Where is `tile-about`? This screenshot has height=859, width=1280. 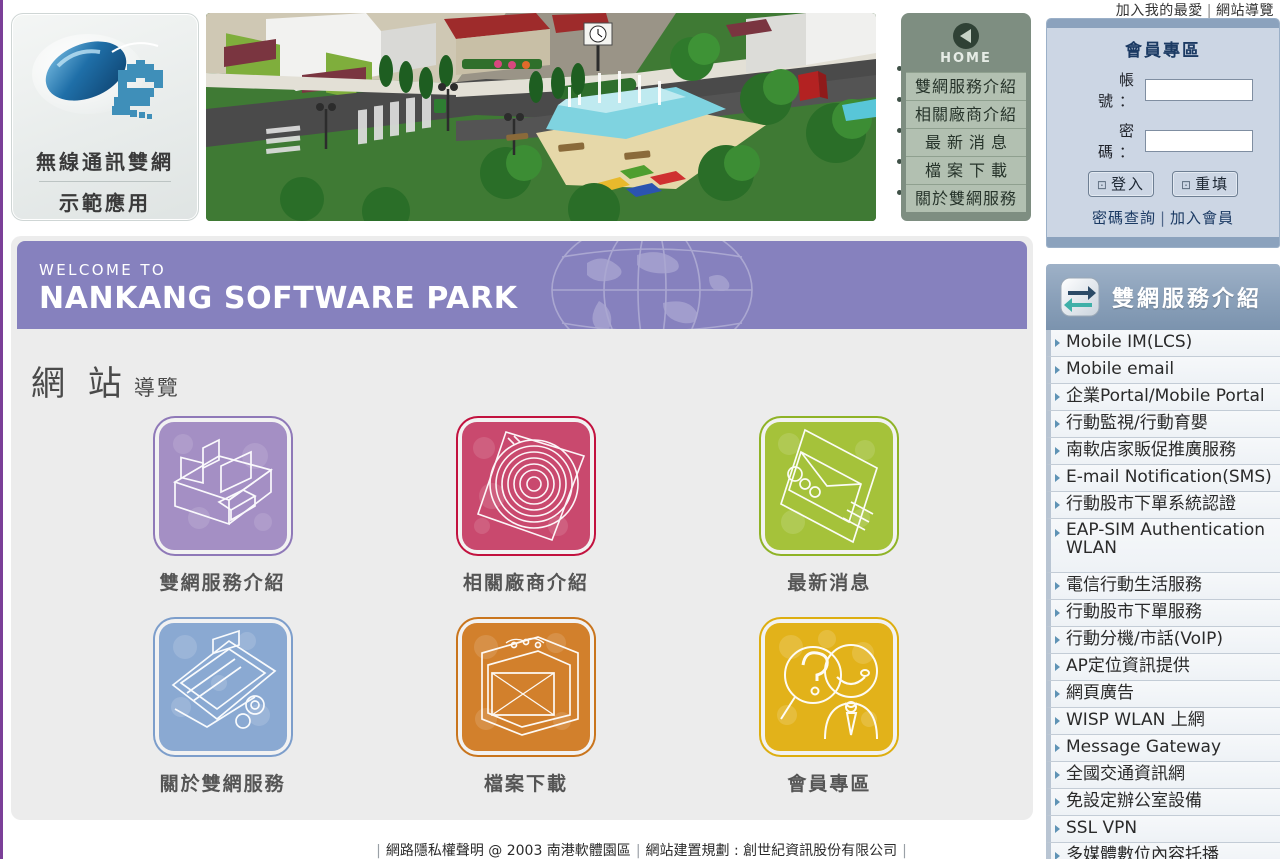
tile-about is located at coordinates (222, 687).